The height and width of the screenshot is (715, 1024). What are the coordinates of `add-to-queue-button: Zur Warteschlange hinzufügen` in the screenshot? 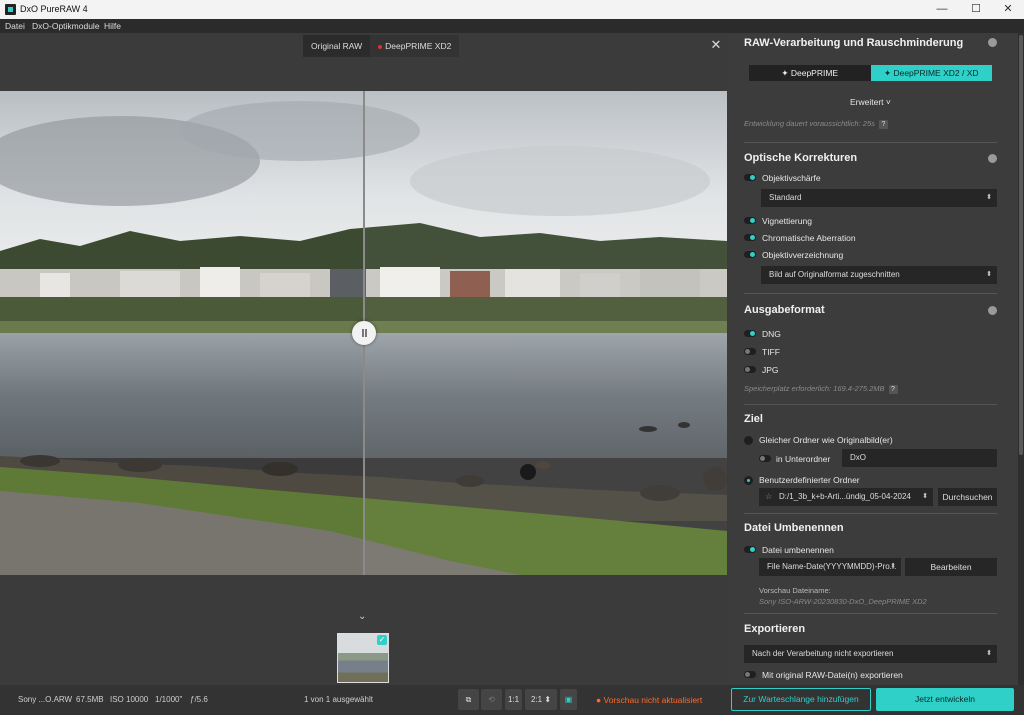 It's located at (801, 699).